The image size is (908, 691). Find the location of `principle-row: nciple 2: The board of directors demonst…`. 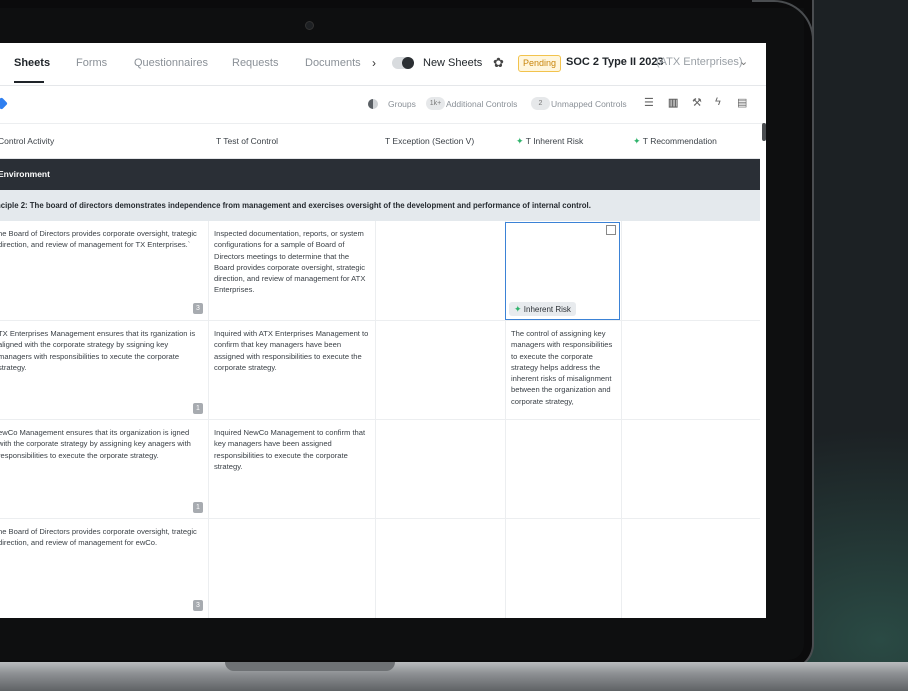

principle-row: nciple 2: The board of directors demonst… is located at coordinates (380, 205).